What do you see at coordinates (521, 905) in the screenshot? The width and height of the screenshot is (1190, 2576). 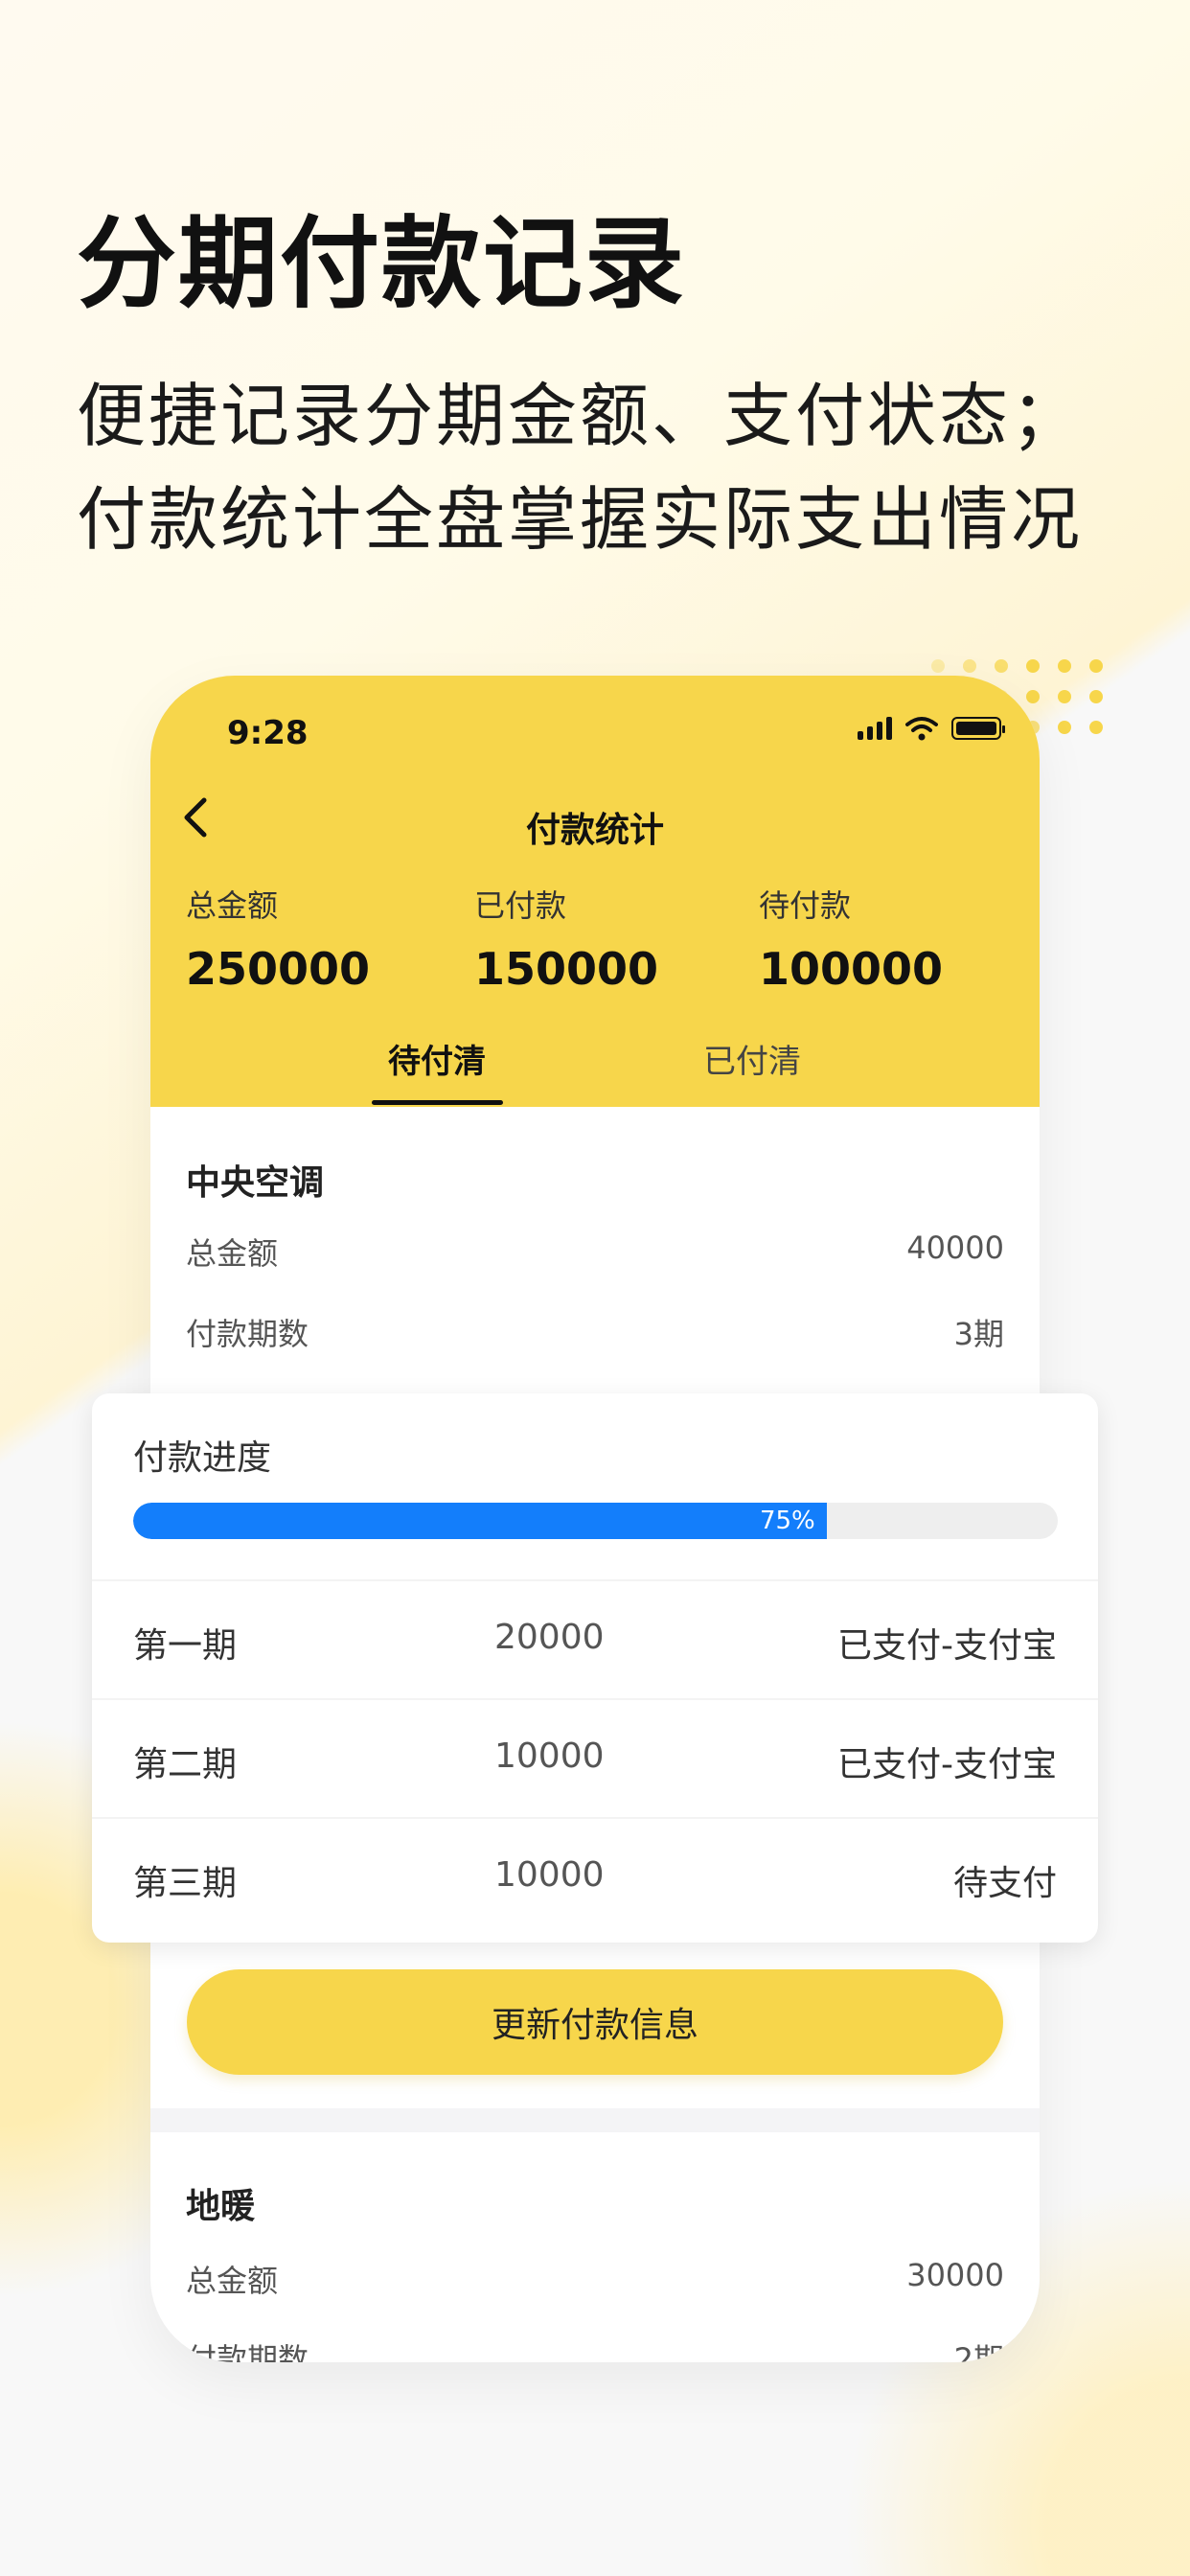 I see `stat-paid-label: 已付款` at bounding box center [521, 905].